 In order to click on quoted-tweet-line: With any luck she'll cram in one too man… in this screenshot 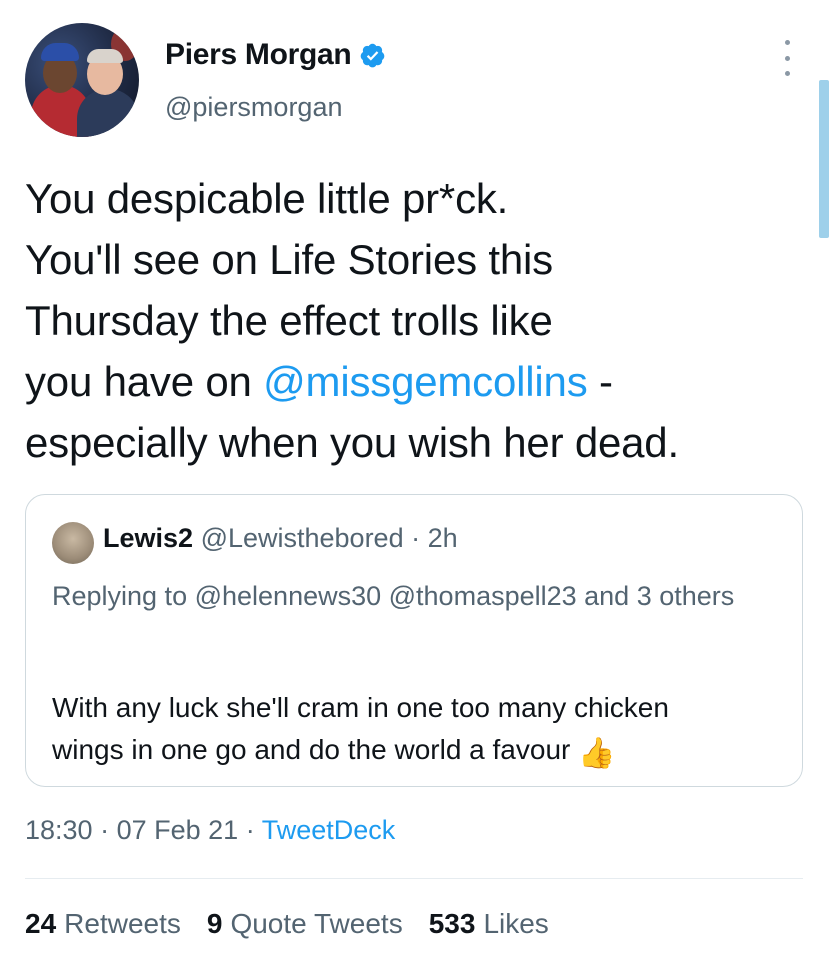, I will do `click(360, 707)`.